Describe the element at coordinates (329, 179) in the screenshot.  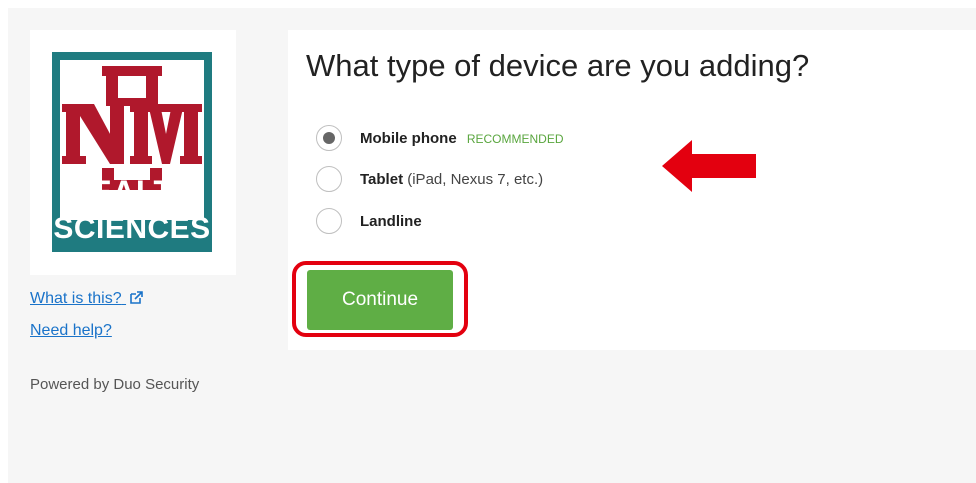
I see `radio-tablet` at that location.